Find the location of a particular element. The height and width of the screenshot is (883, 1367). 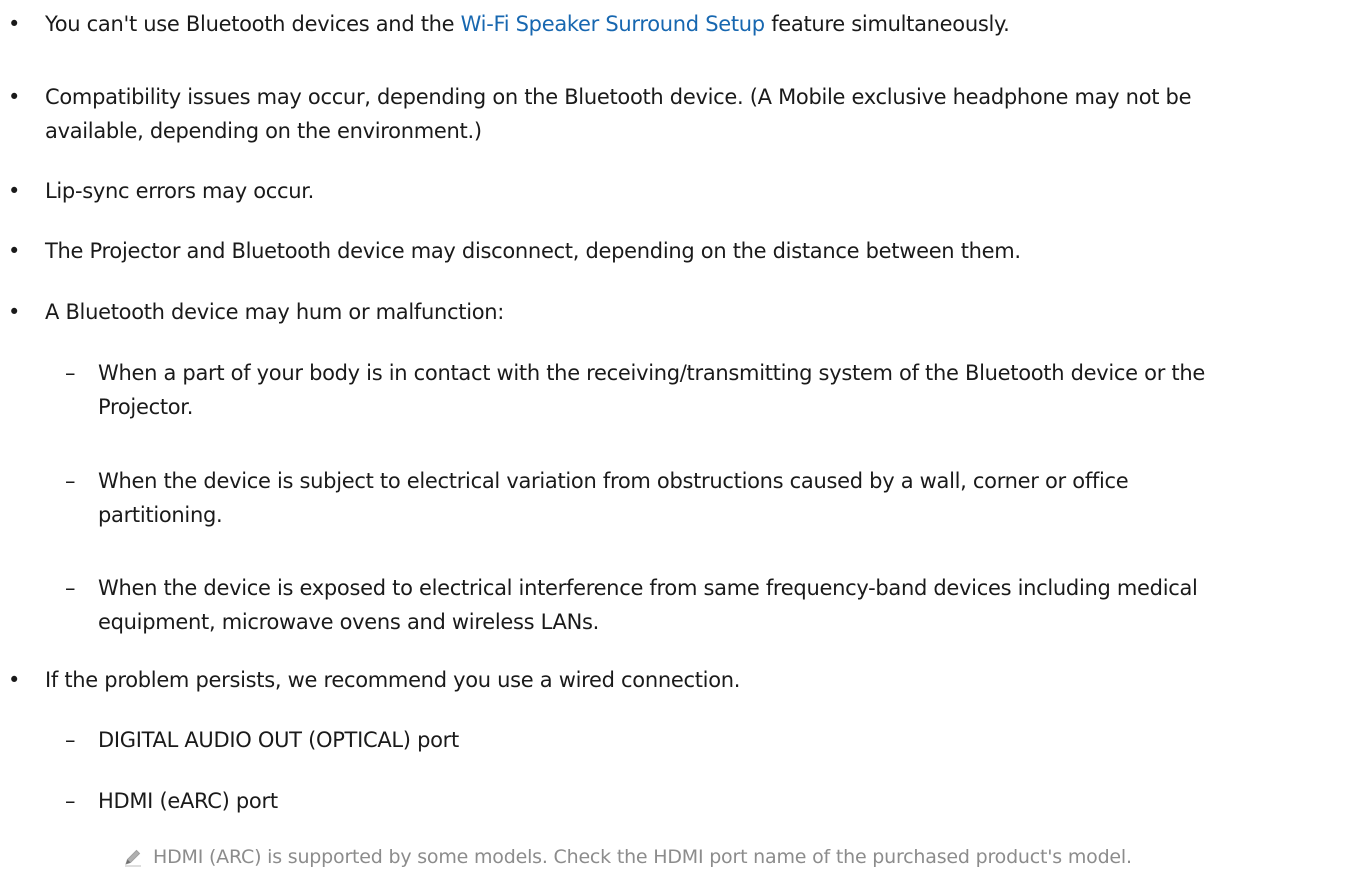

sub-list-item-line: Projector. is located at coordinates (146, 407).